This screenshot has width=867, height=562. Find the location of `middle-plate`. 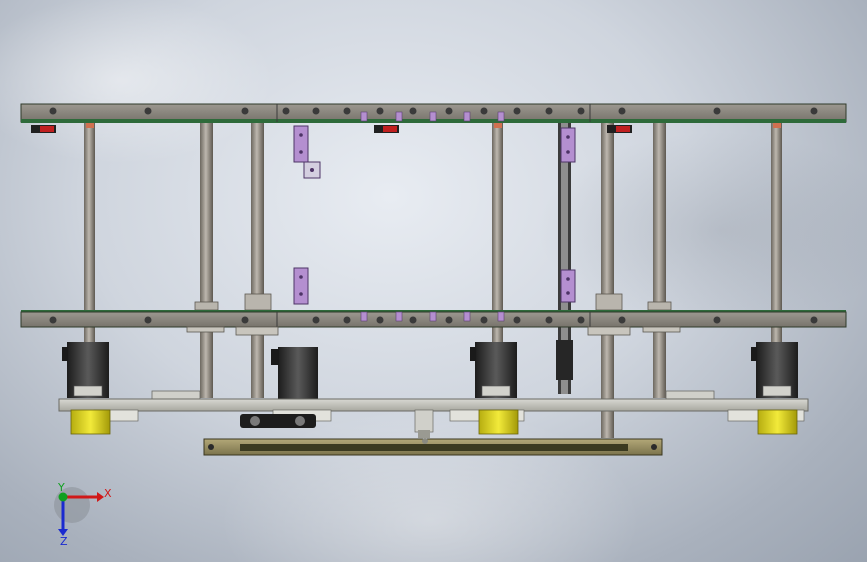

middle-plate is located at coordinates (433, 323).